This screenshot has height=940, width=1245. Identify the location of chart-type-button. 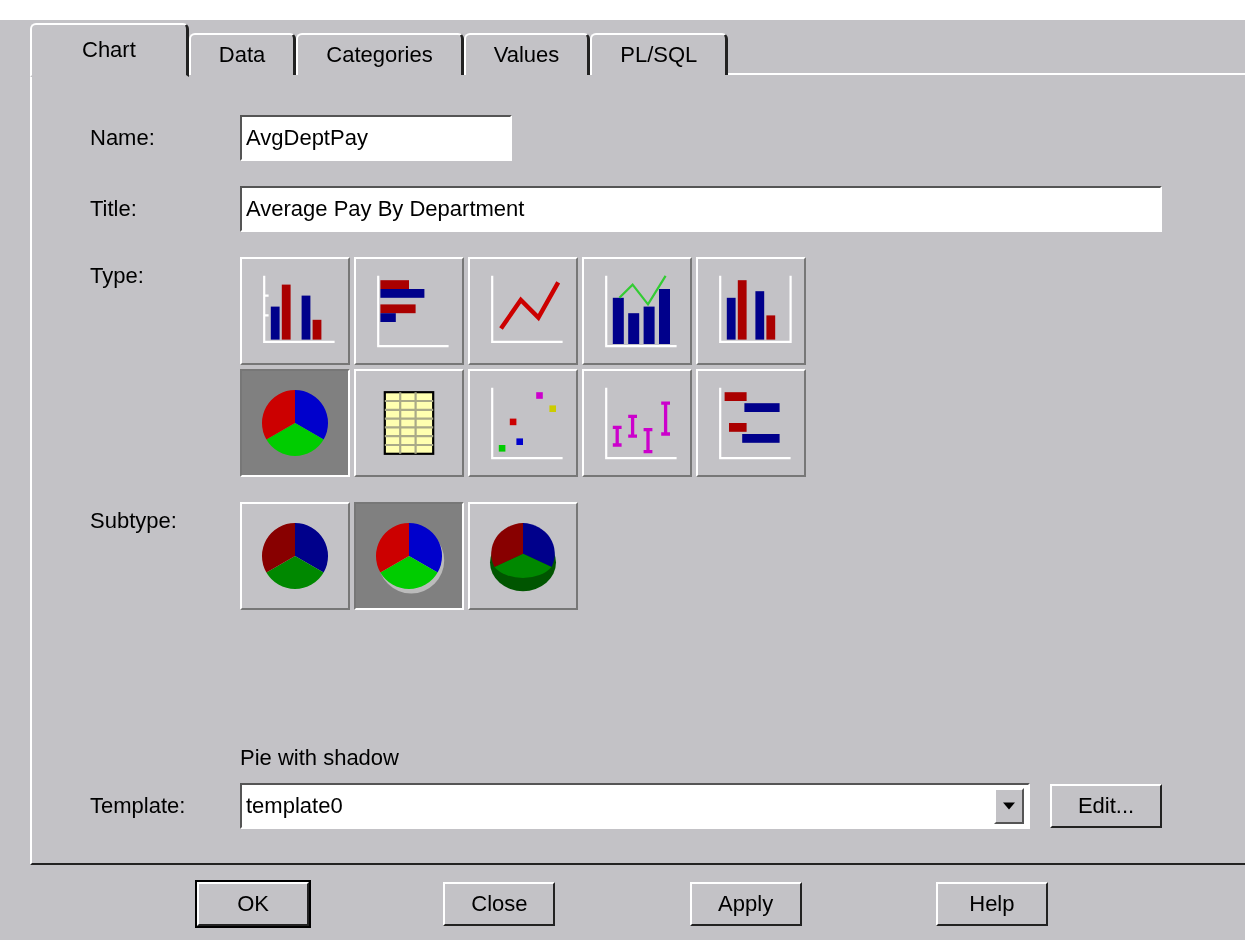
(295, 423).